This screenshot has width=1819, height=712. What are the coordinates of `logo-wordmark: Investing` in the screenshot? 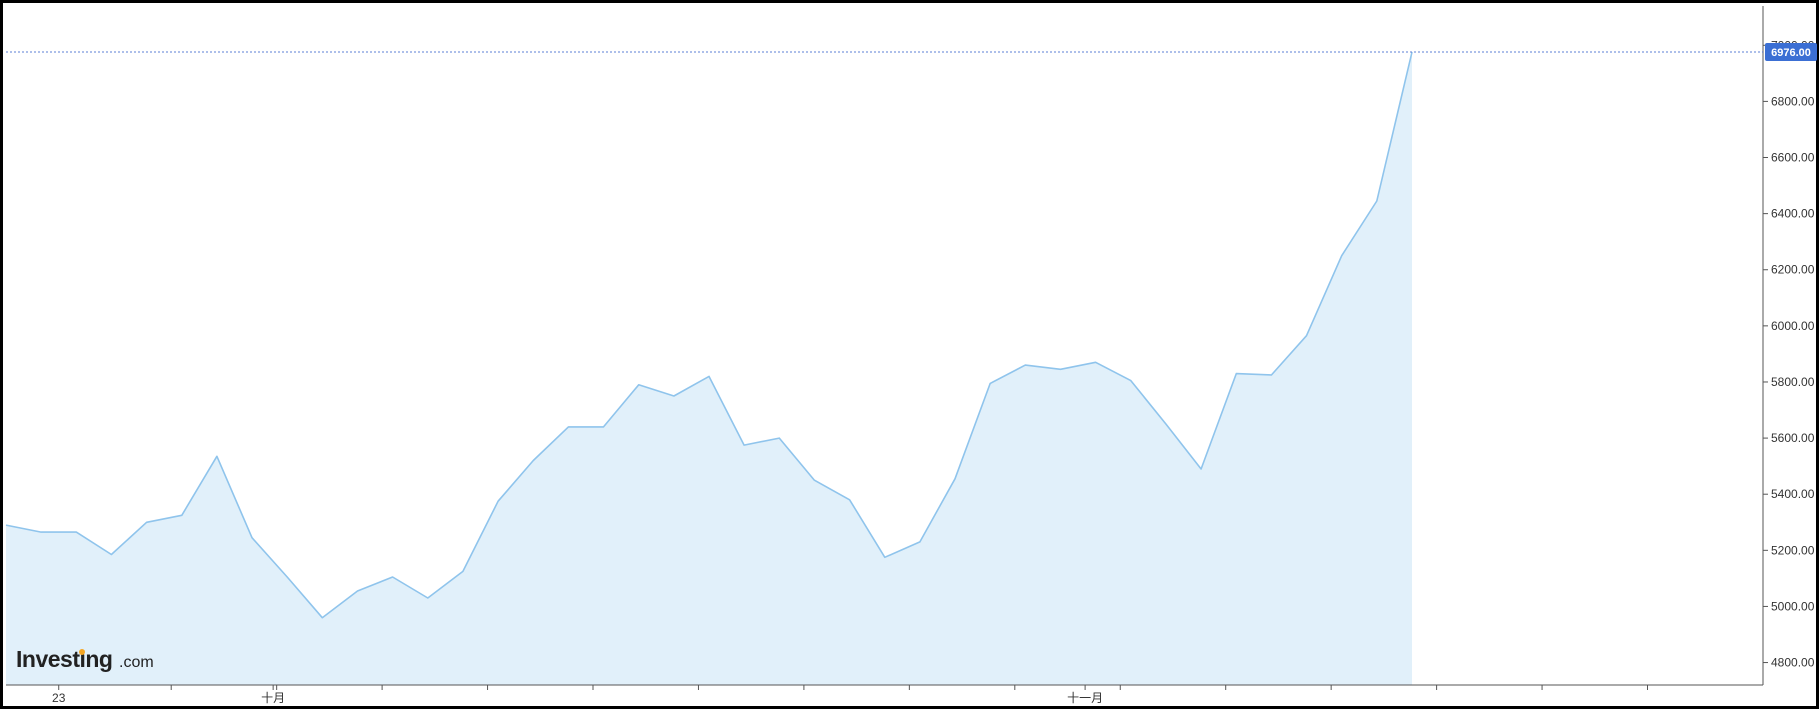 It's located at (64, 659).